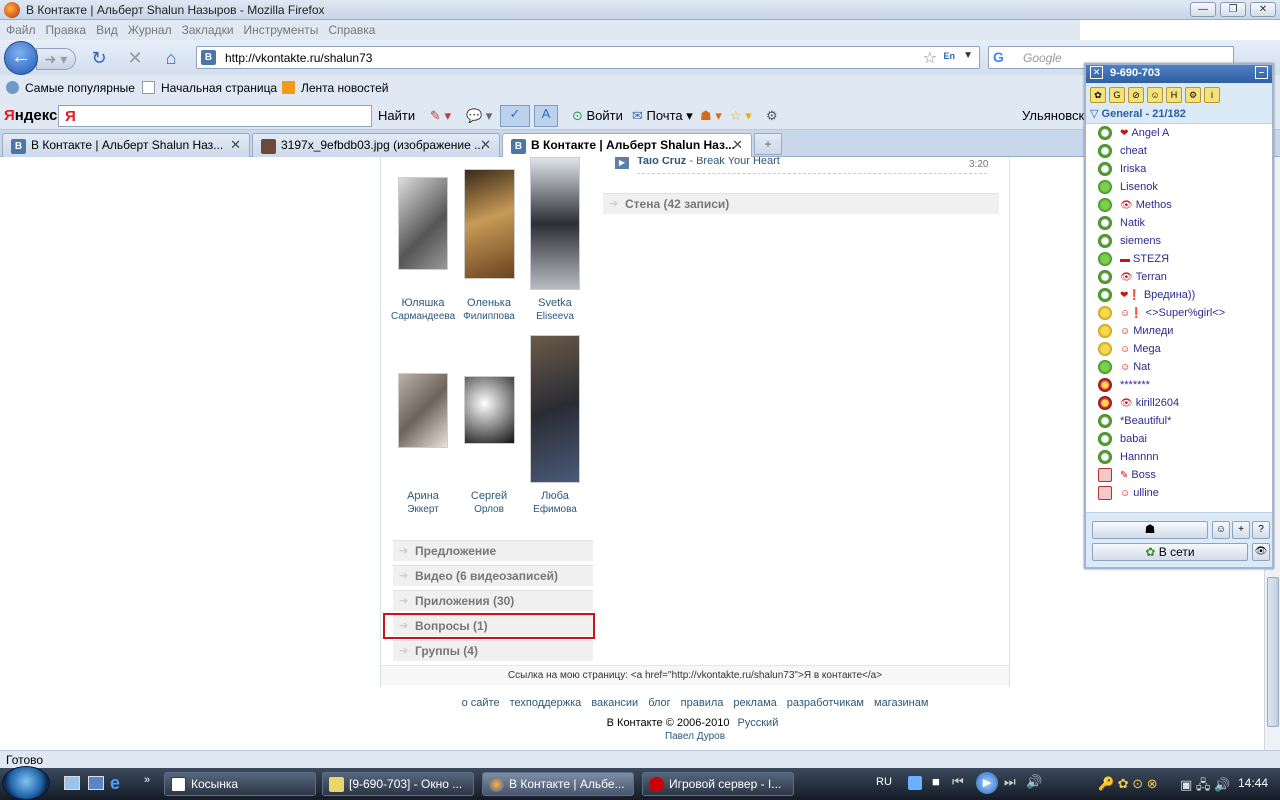  What do you see at coordinates (555, 509) in the screenshot?
I see `friend-last: Ефимова` at bounding box center [555, 509].